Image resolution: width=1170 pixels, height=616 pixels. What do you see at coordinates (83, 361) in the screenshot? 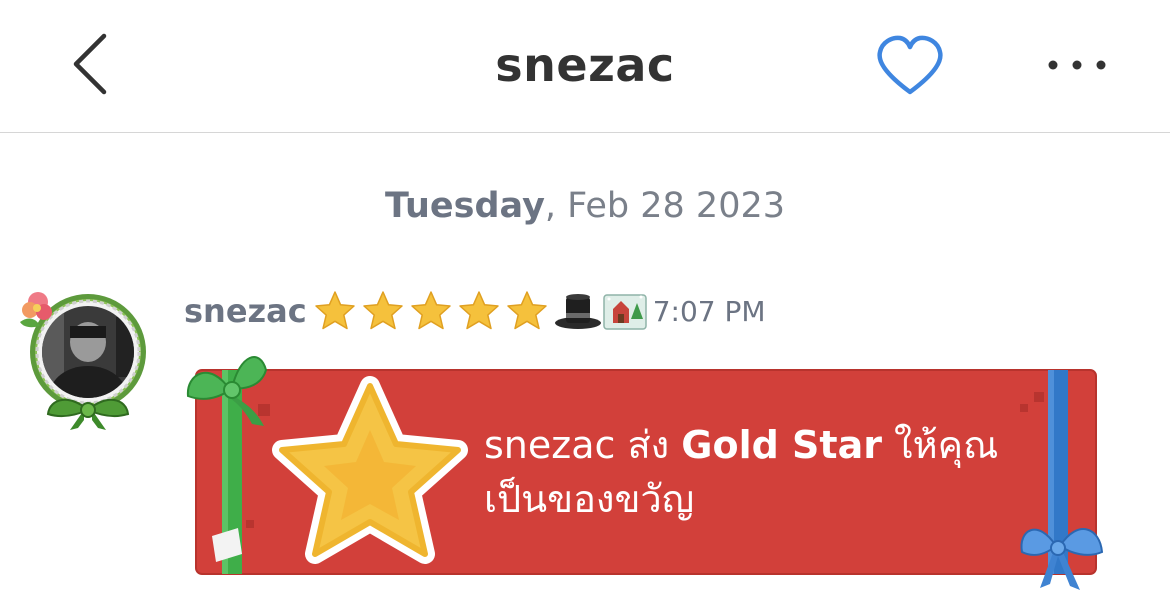
I see `avatar-wreath-frame` at bounding box center [83, 361].